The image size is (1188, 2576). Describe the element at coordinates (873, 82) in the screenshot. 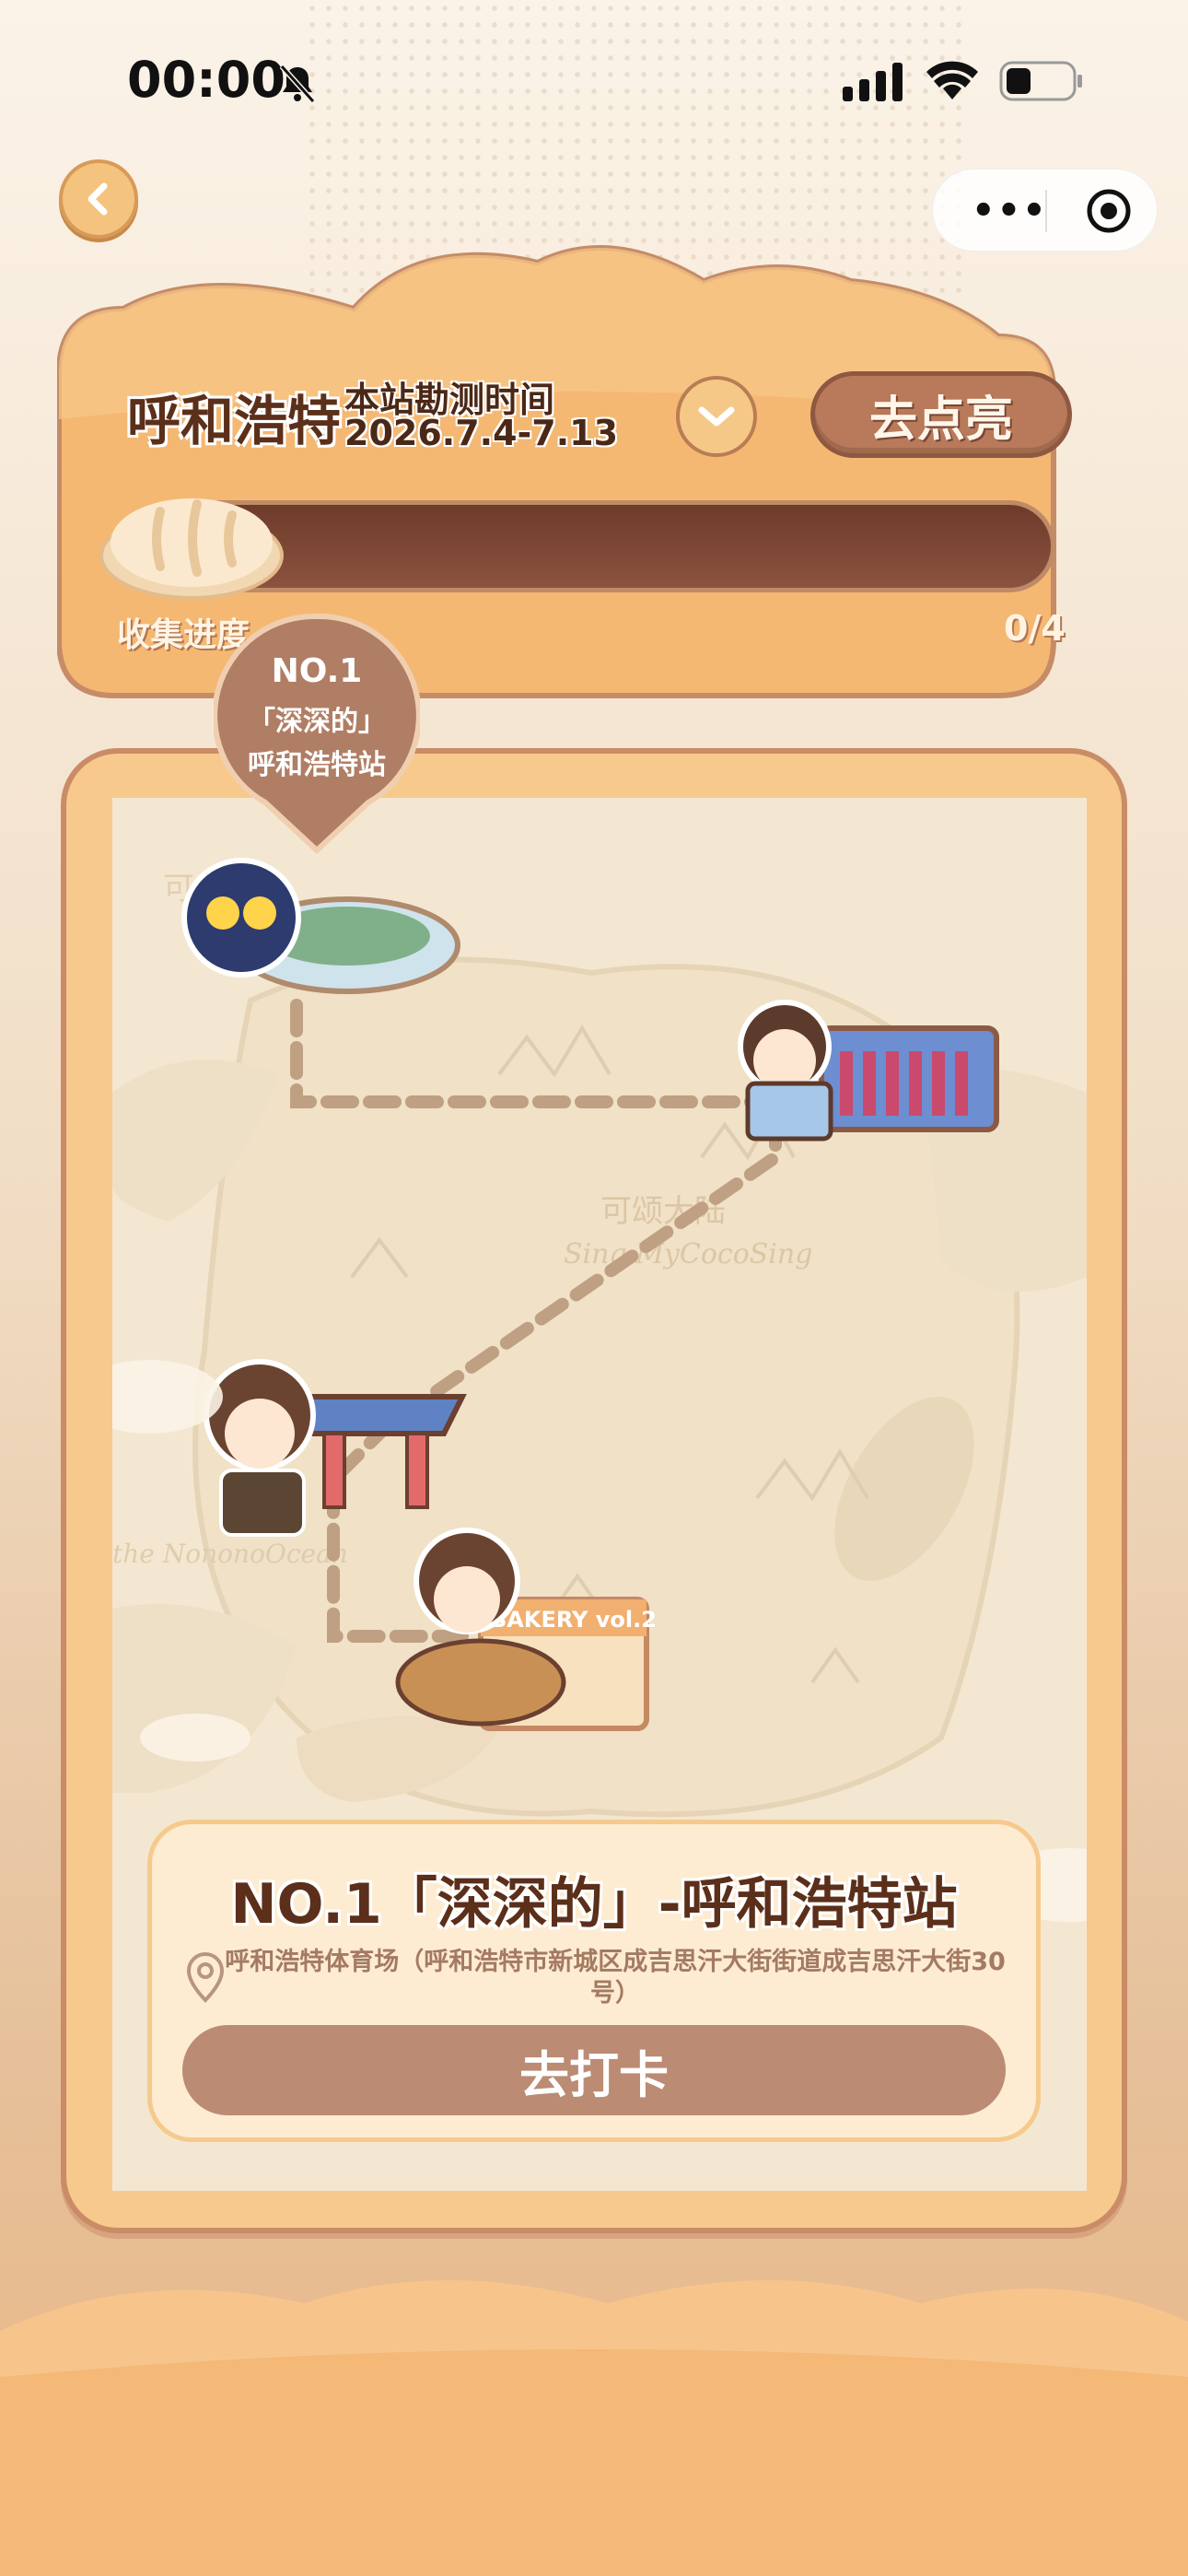

I see `signal-icon` at that location.